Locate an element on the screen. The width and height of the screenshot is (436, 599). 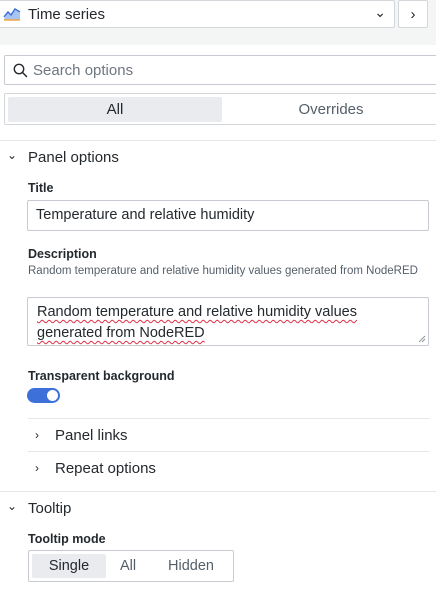
toggle-knob is located at coordinates (52, 395).